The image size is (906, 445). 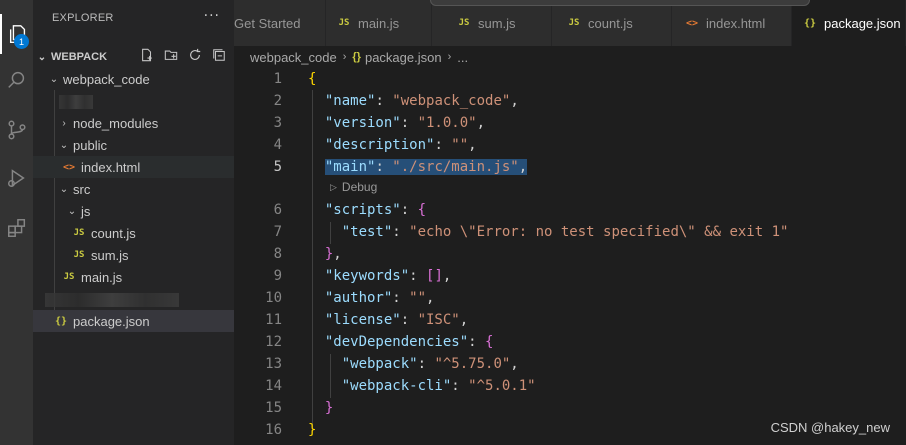 What do you see at coordinates (219, 55) in the screenshot?
I see `collapse-all-icon` at bounding box center [219, 55].